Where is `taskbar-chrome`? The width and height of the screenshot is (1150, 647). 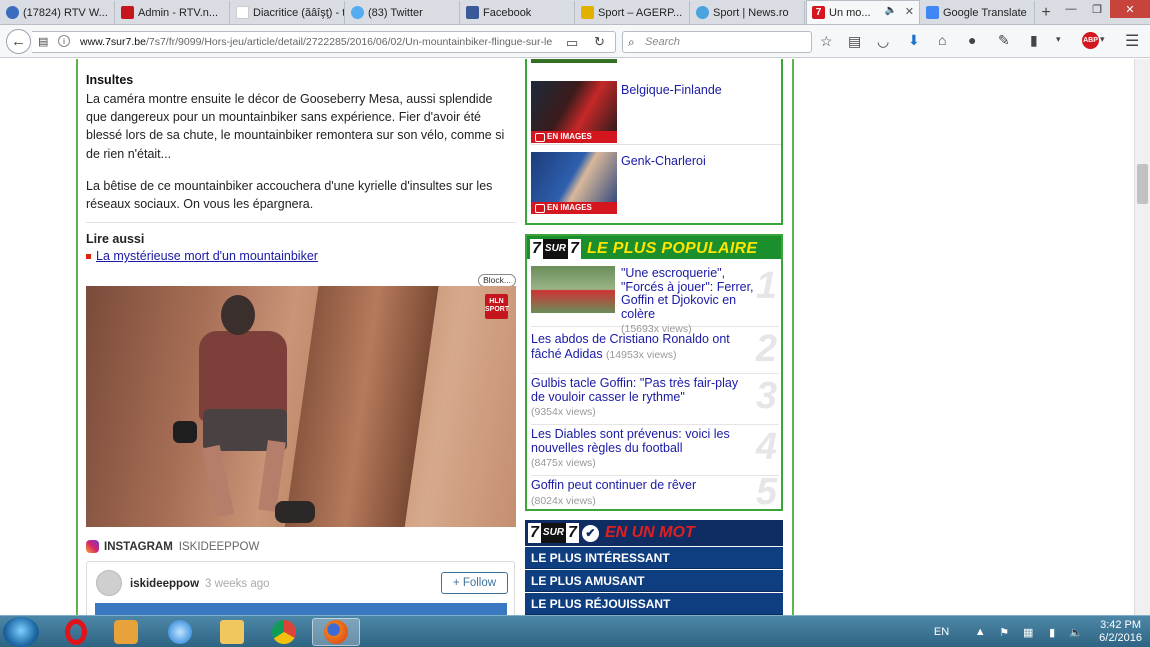 taskbar-chrome is located at coordinates (284, 632).